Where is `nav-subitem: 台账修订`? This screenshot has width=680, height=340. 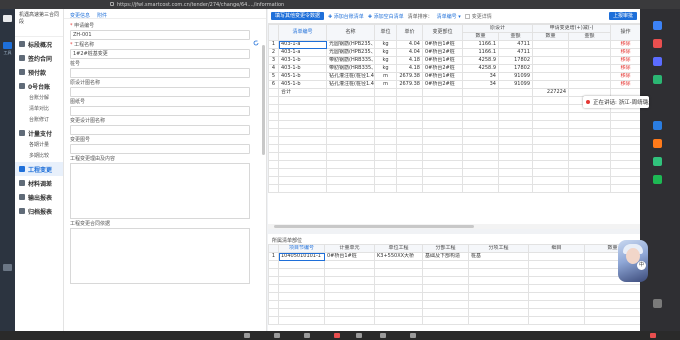 nav-subitem: 台账修订 is located at coordinates (39, 120).